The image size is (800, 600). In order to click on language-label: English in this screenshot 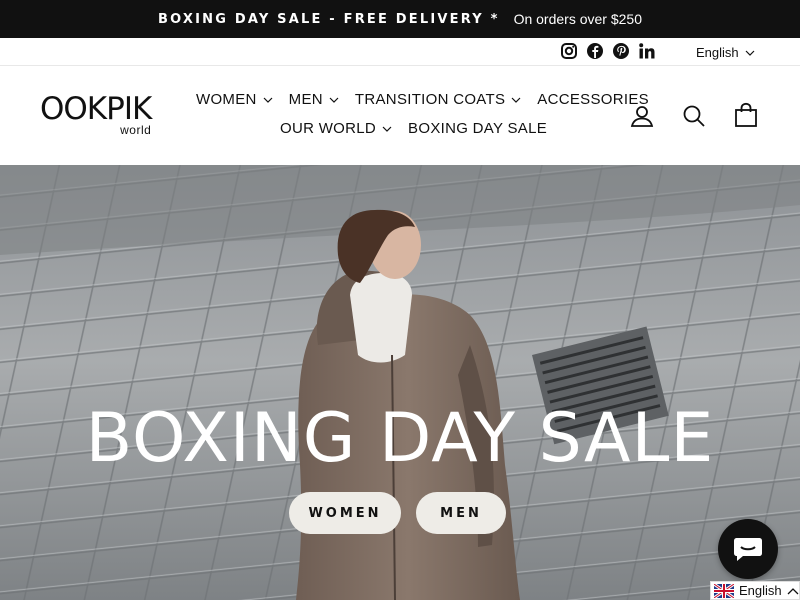, I will do `click(717, 52)`.